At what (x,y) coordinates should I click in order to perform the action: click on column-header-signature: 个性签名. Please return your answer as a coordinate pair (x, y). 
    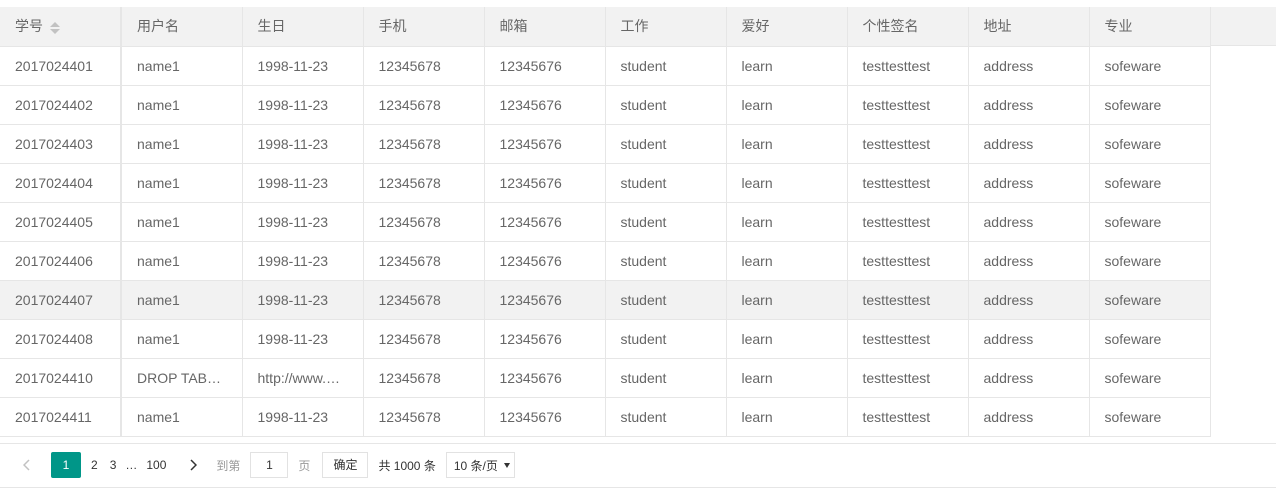
    Looking at the image, I should click on (908, 27).